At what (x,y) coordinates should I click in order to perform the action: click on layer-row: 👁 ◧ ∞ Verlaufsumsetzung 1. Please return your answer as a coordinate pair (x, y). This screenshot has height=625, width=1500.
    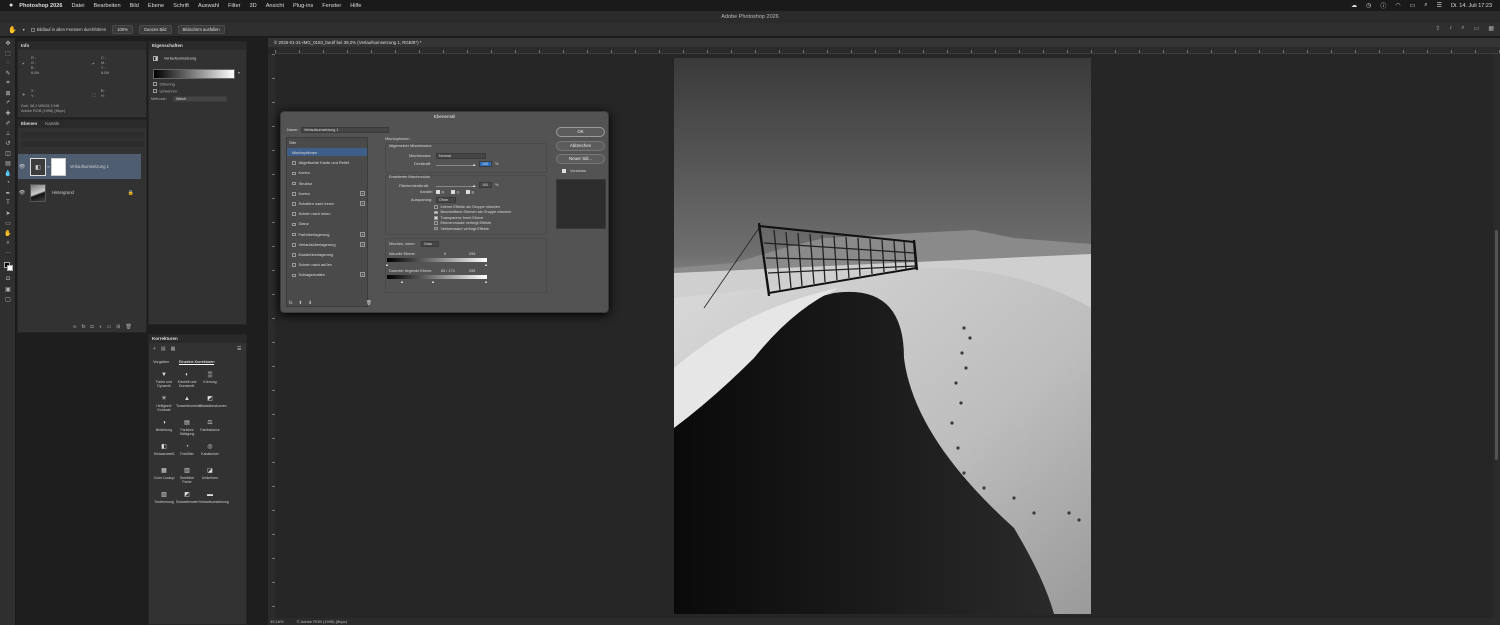
    Looking at the image, I should click on (79, 166).